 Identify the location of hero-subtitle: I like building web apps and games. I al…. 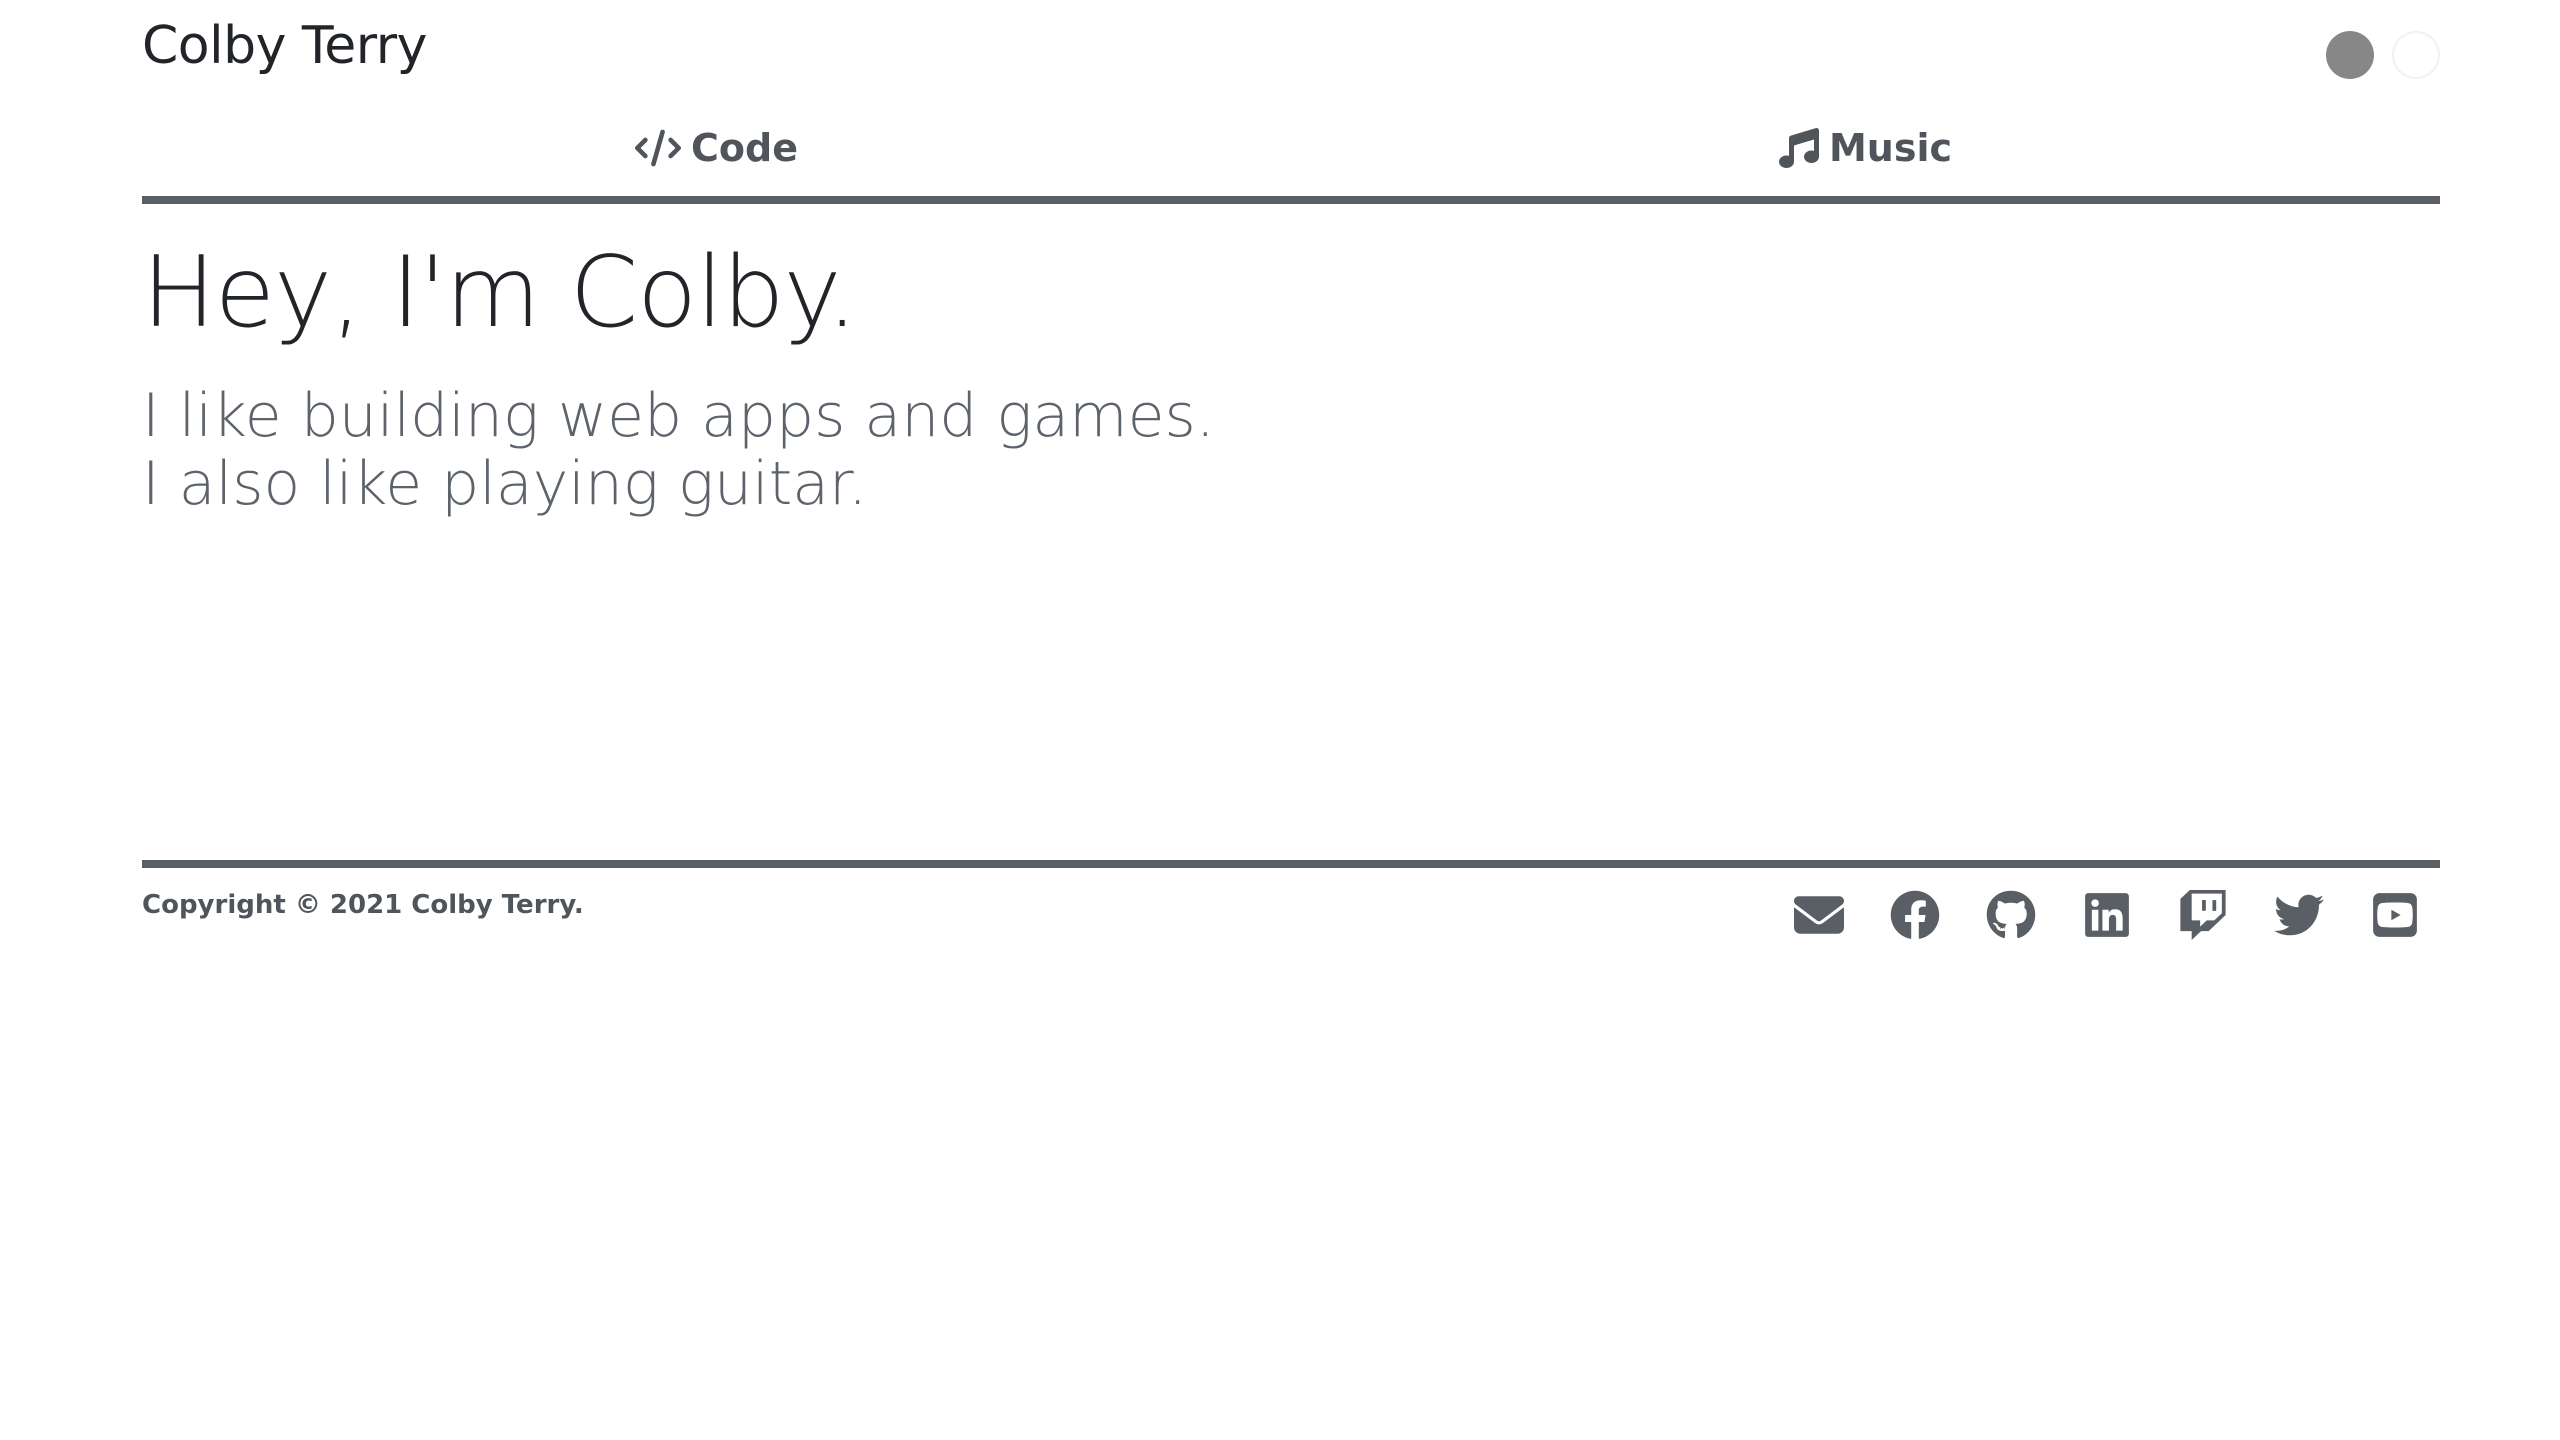
(678, 450).